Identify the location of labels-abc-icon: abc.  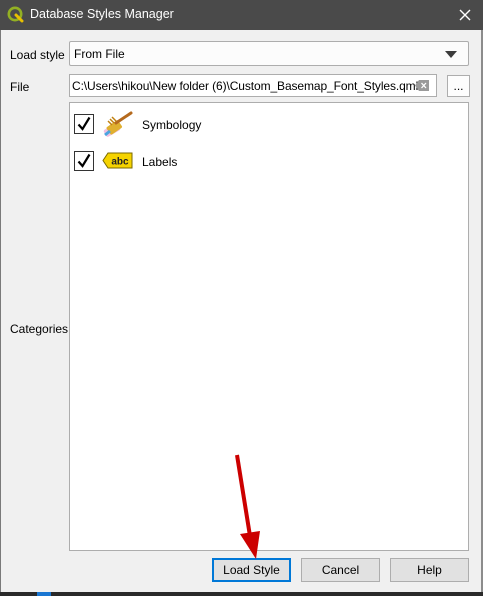
(117, 160).